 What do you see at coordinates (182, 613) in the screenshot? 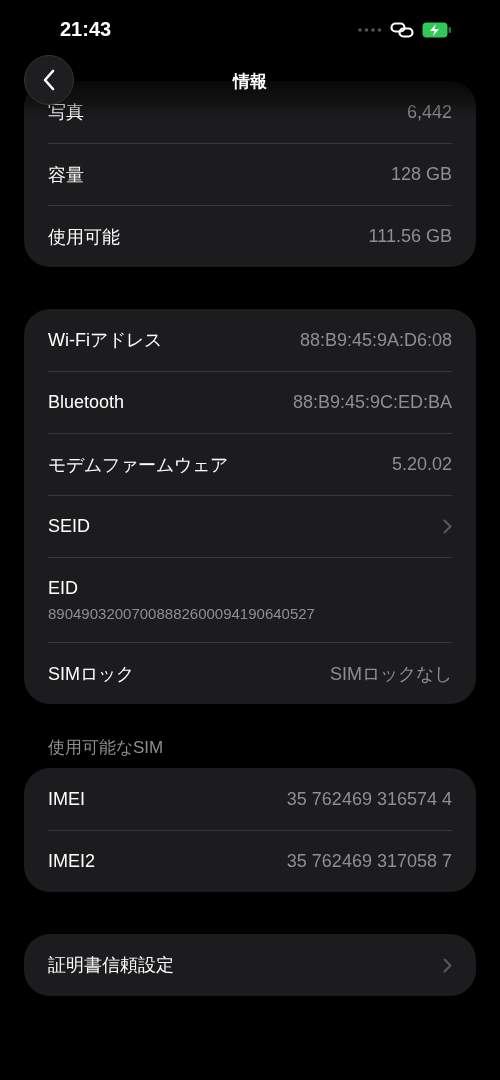
I see `row-value: 89049032007008882600094190640527` at bounding box center [182, 613].